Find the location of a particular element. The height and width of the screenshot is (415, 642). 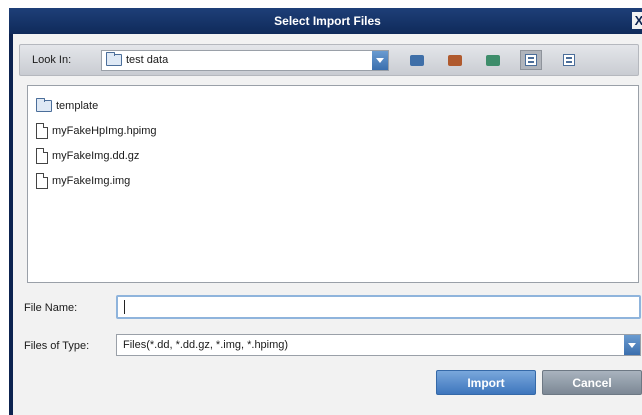

list-view-button is located at coordinates (531, 60).